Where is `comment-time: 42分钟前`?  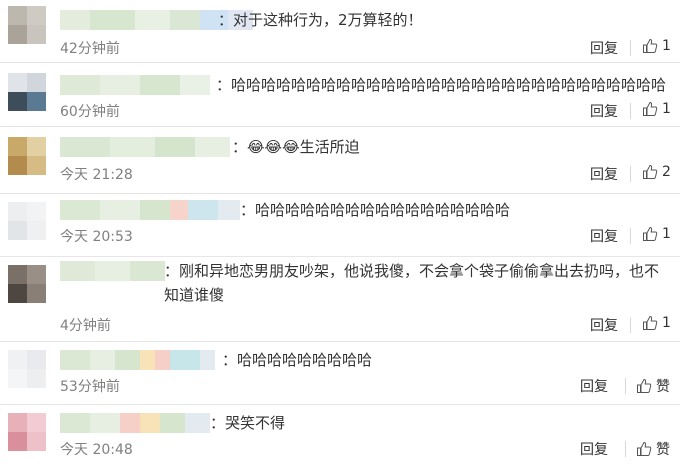
comment-time: 42分钟前 is located at coordinates (90, 49).